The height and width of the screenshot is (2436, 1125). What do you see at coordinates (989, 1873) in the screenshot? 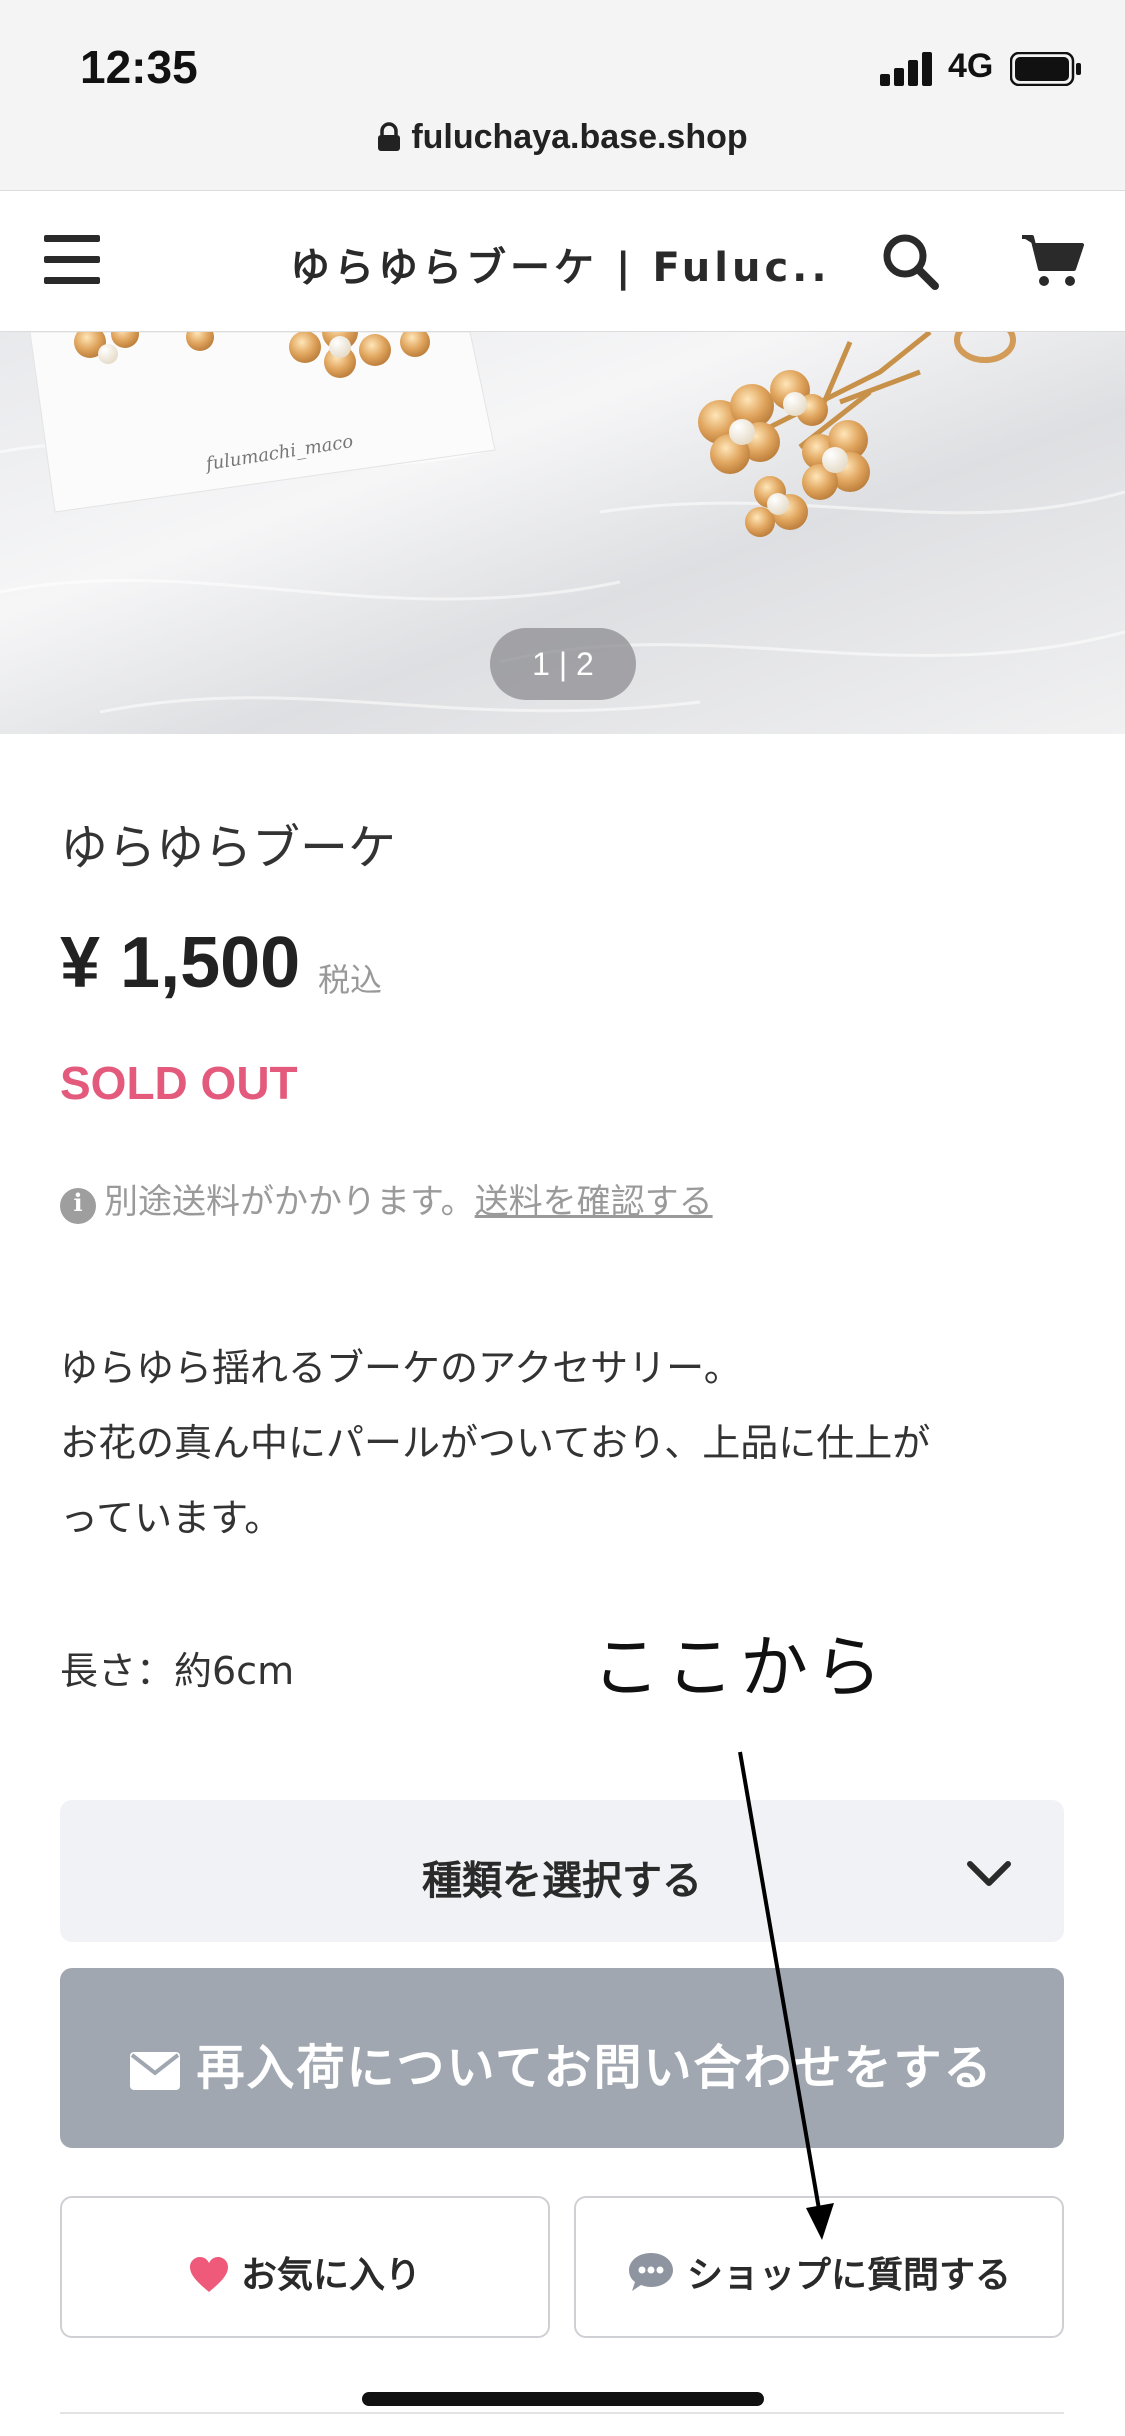
I see `chevron-down-icon` at bounding box center [989, 1873].